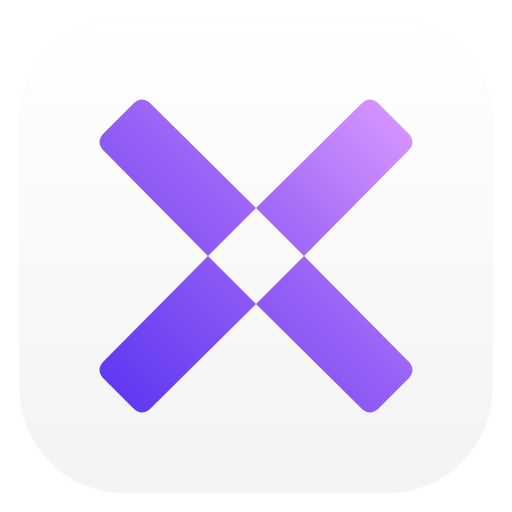  Describe the element at coordinates (334, 334) in the screenshot. I see `x-arm-bottom-right` at that location.